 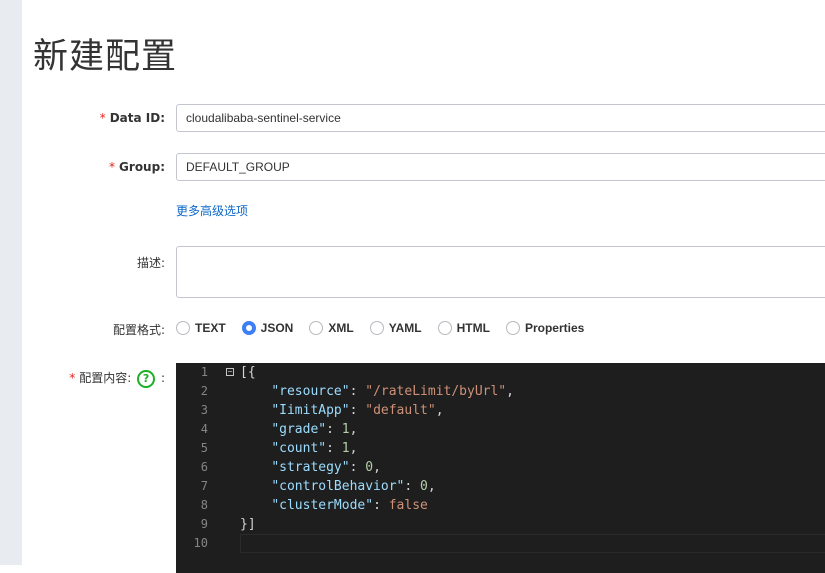 What do you see at coordinates (204, 524) in the screenshot?
I see `line-number: 9` at bounding box center [204, 524].